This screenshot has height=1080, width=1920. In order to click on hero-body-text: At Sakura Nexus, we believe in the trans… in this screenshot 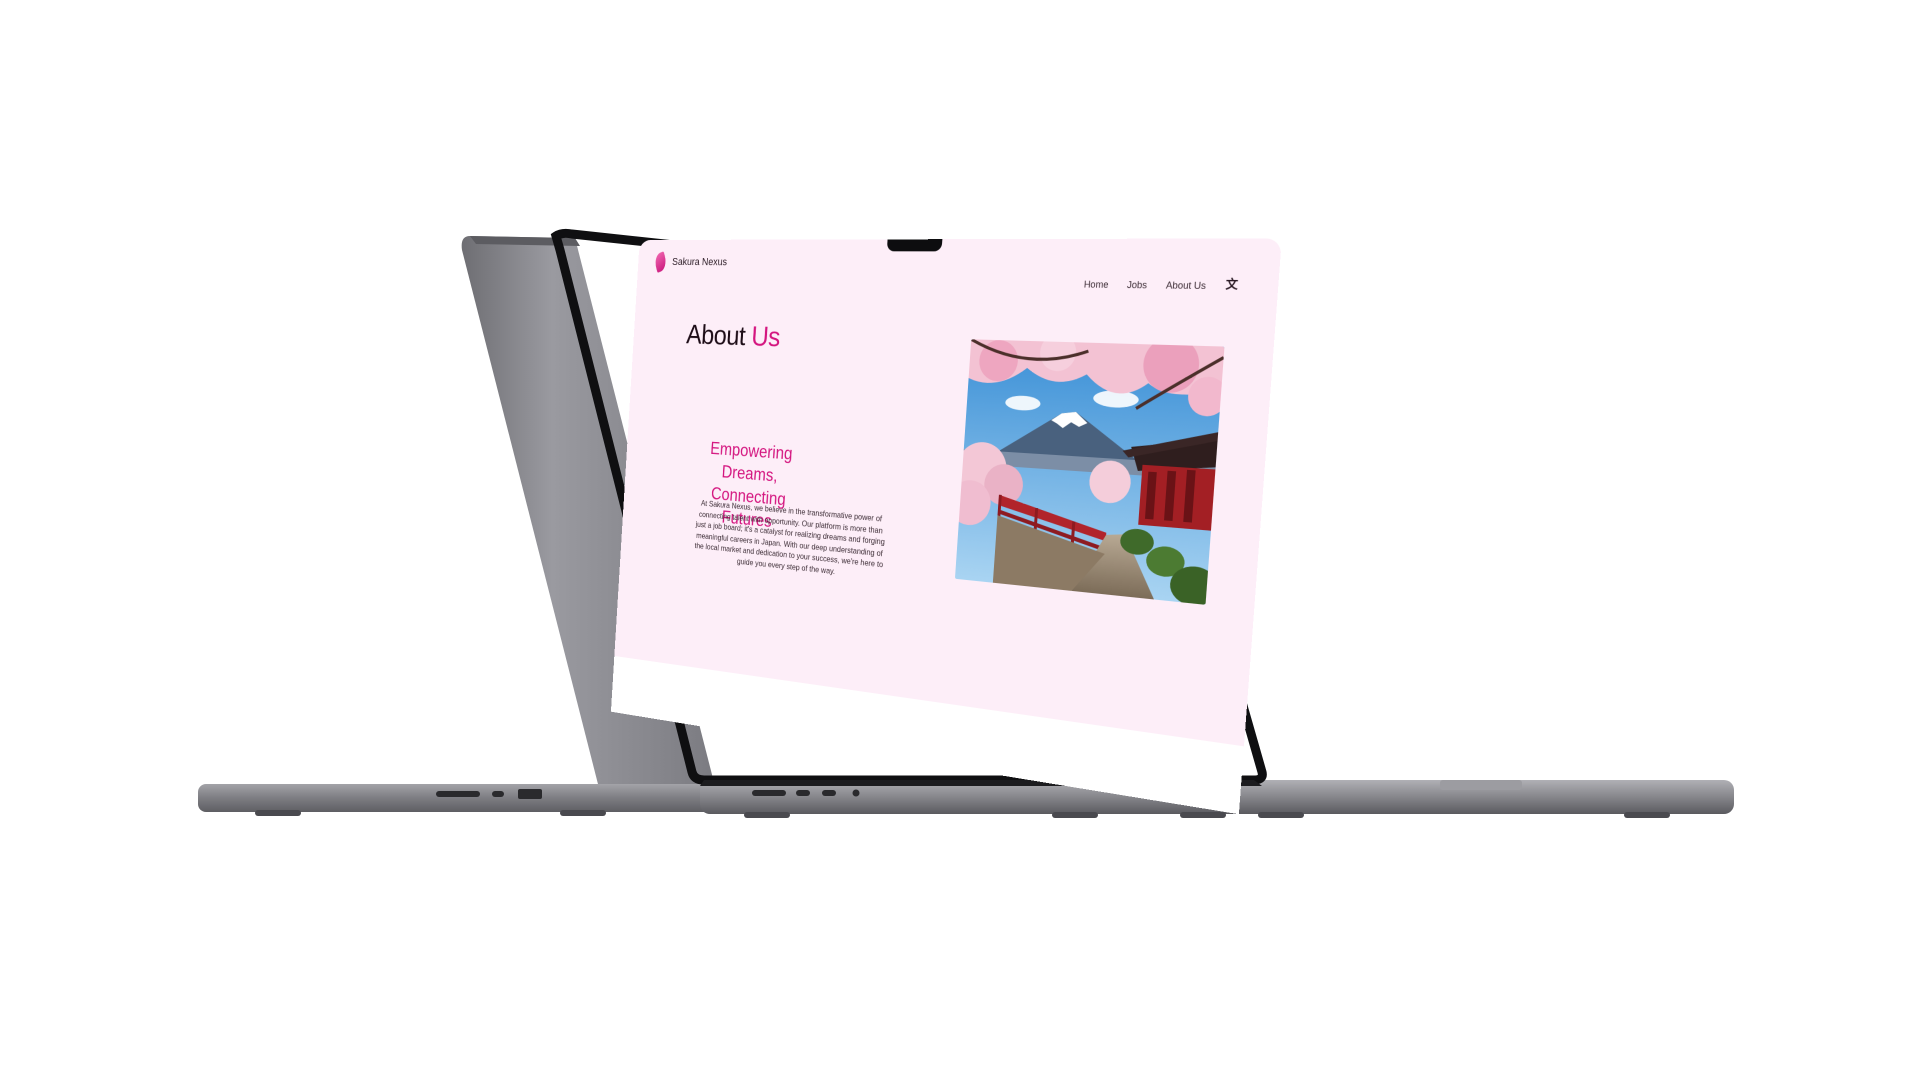, I will do `click(790, 538)`.